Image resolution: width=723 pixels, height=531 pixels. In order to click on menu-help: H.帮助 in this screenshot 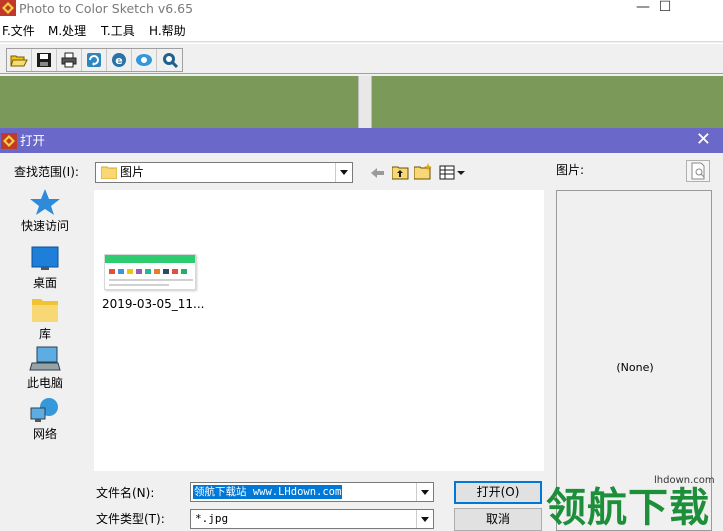, I will do `click(167, 31)`.